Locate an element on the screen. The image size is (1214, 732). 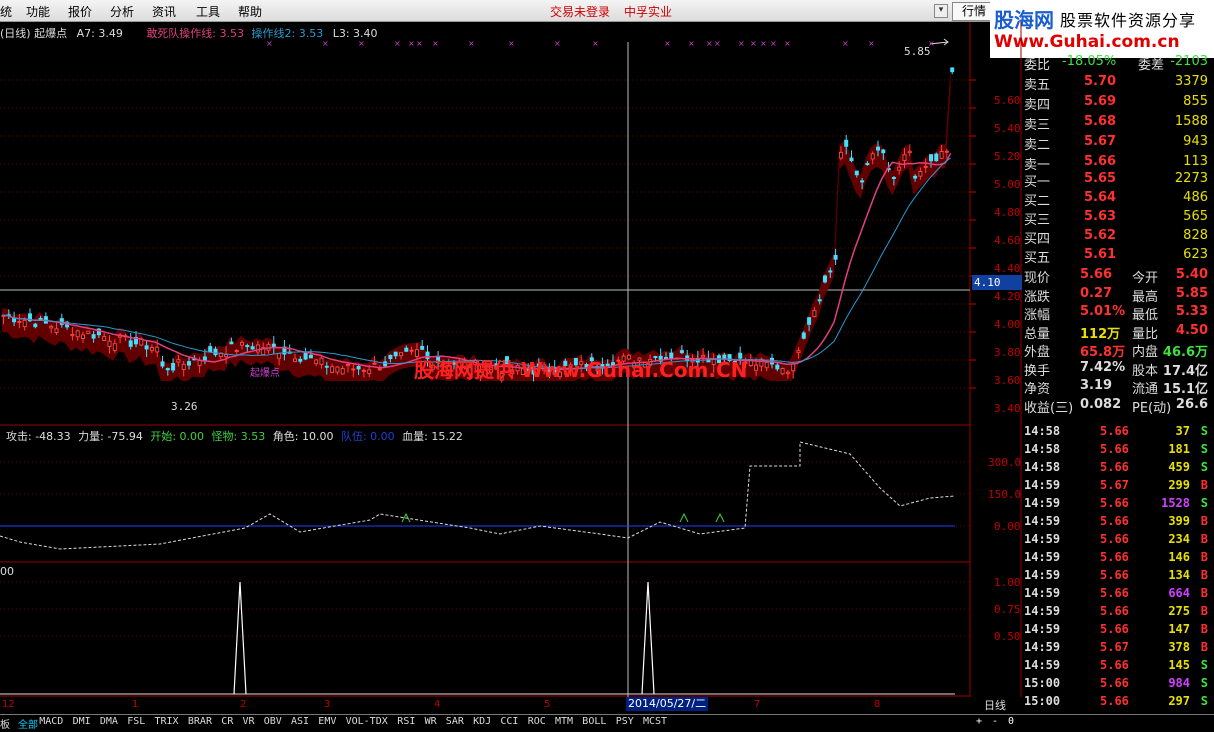
tick-row: 14:59 5.66 399 B is located at coordinates (1118, 523).